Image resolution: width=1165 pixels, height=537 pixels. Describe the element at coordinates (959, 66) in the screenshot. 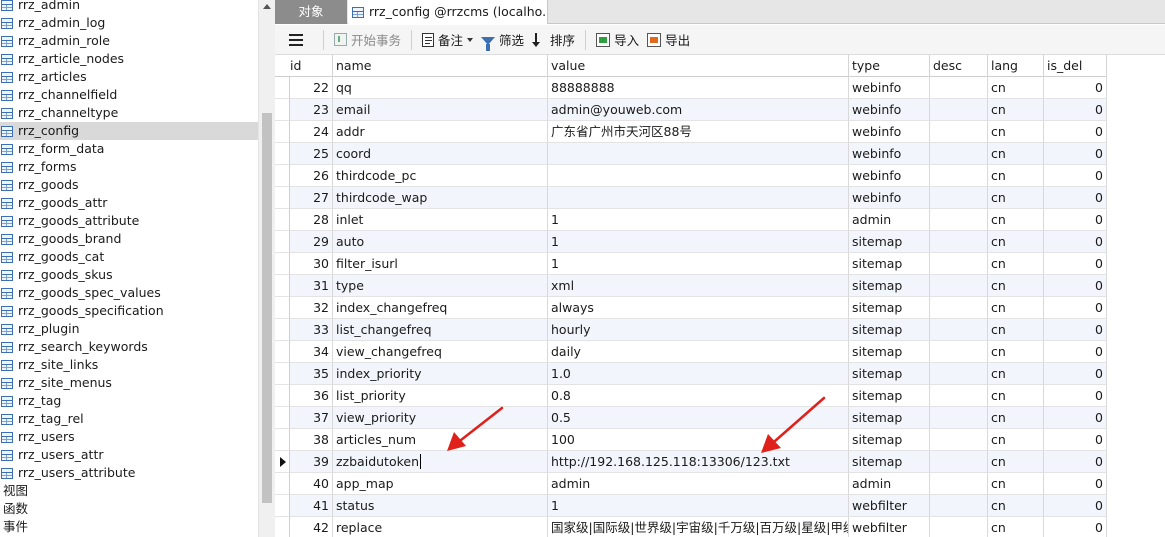

I see `column-header-desc: desc` at that location.